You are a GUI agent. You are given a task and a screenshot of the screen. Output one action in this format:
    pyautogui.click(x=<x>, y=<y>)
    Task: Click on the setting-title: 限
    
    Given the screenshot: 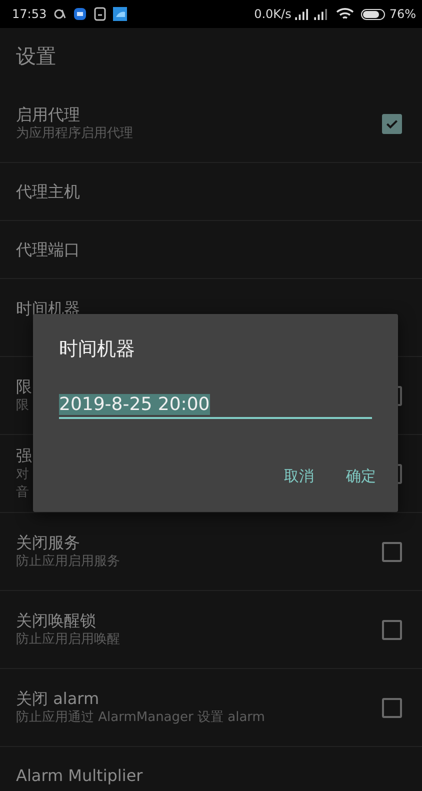 What is the action you would take?
    pyautogui.click(x=24, y=386)
    